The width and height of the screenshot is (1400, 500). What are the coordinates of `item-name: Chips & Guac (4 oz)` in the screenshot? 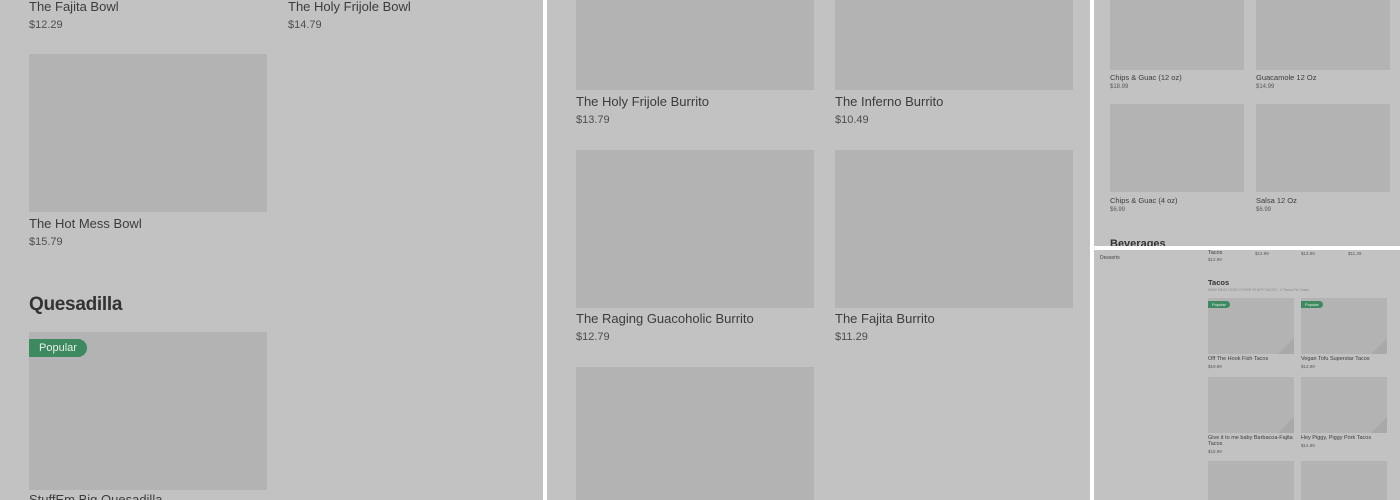 It's located at (1144, 200).